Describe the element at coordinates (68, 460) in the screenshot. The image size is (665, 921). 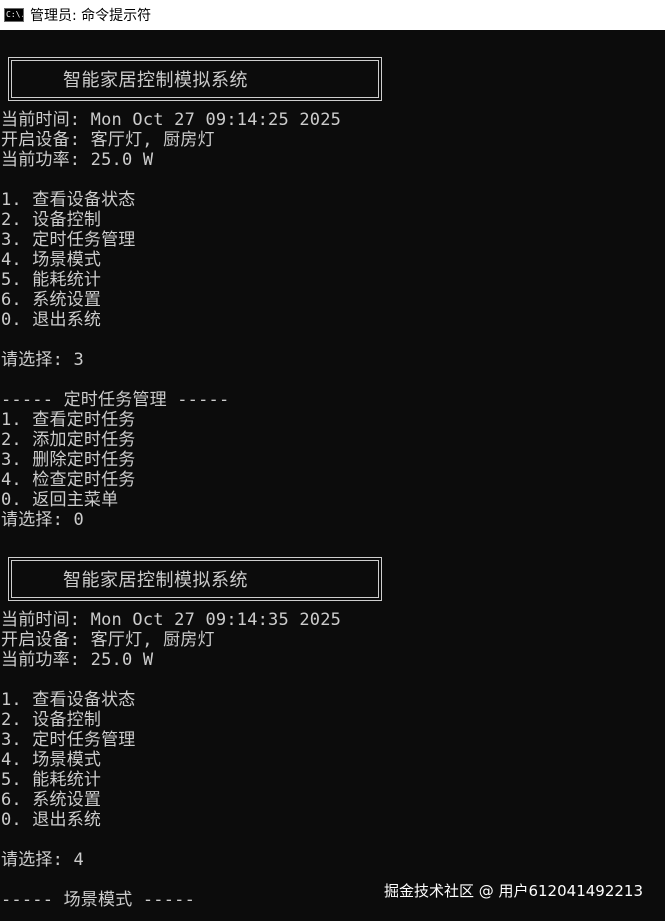
I see `submenu-item: 3. 删除定时任务` at that location.